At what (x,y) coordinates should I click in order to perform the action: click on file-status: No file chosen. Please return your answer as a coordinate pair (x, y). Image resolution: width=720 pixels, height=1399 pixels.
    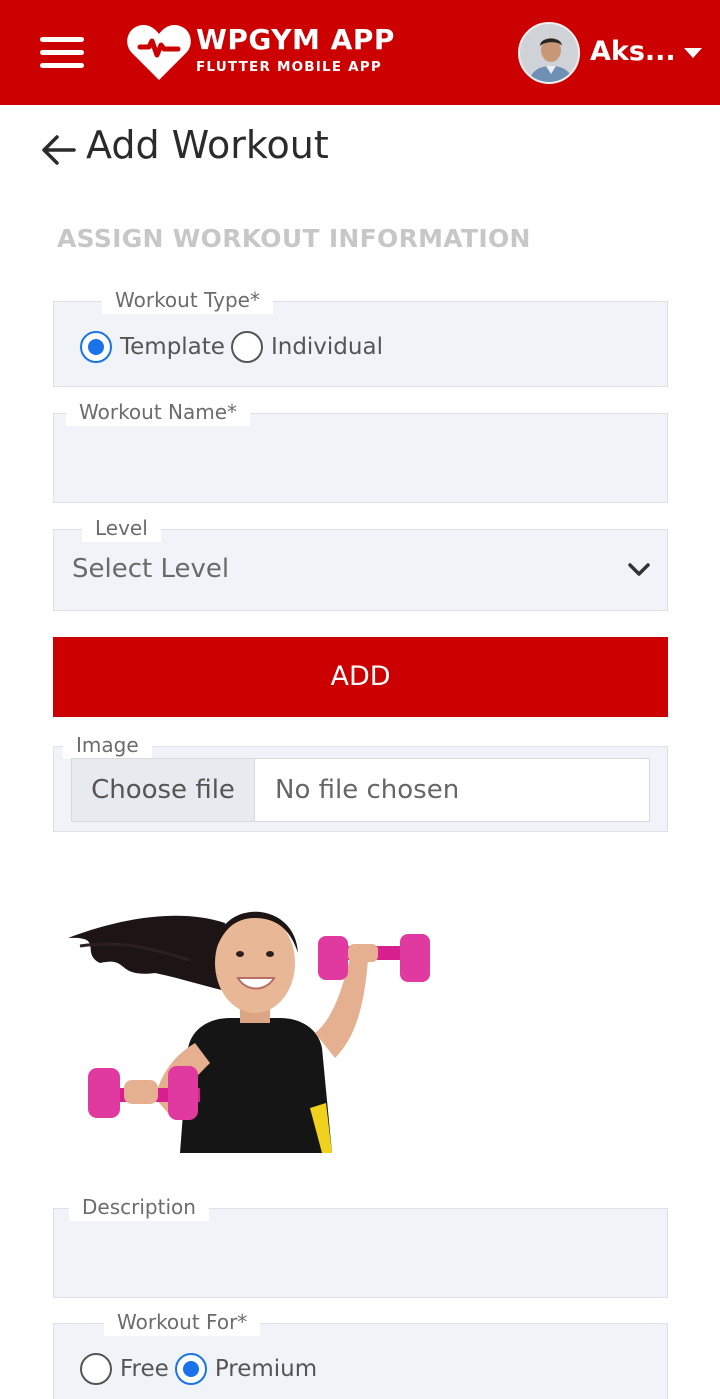
    Looking at the image, I should click on (367, 790).